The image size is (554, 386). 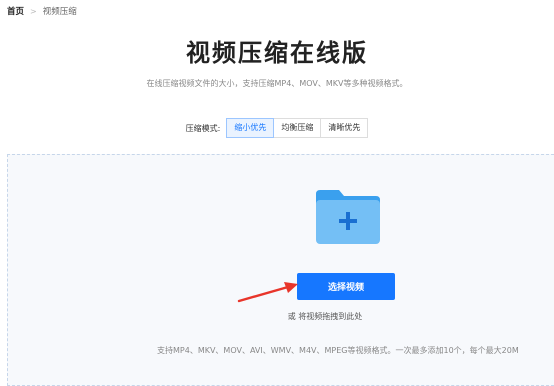 What do you see at coordinates (297, 128) in the screenshot?
I see `mode-option-balanced: 均衡压缩` at bounding box center [297, 128].